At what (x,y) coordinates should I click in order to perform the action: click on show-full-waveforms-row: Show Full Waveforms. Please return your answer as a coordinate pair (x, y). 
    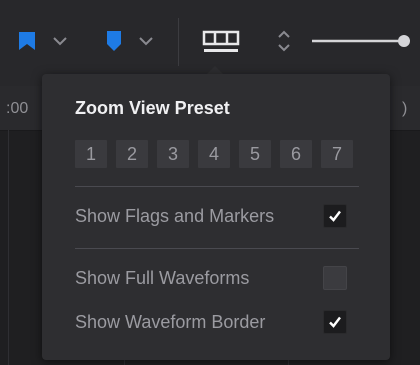
    Looking at the image, I should click on (211, 278).